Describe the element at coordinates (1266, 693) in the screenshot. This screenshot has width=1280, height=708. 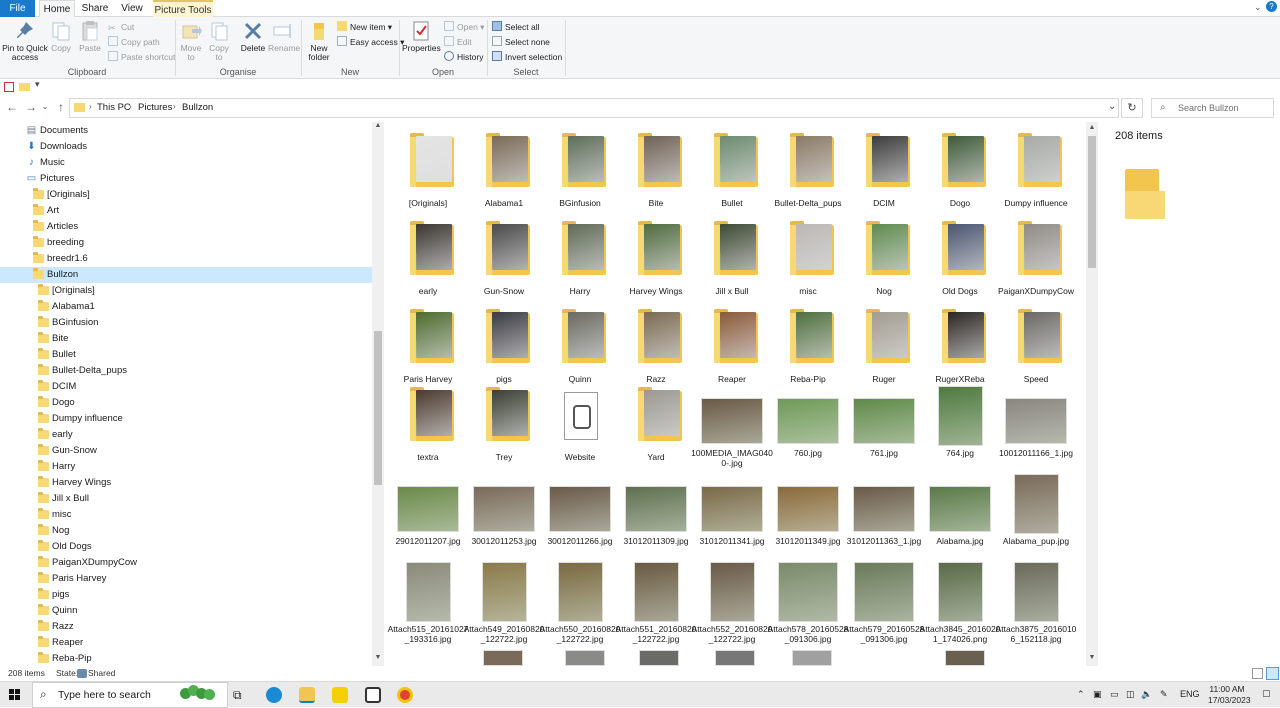
I see `notifications-icon: ▢` at that location.